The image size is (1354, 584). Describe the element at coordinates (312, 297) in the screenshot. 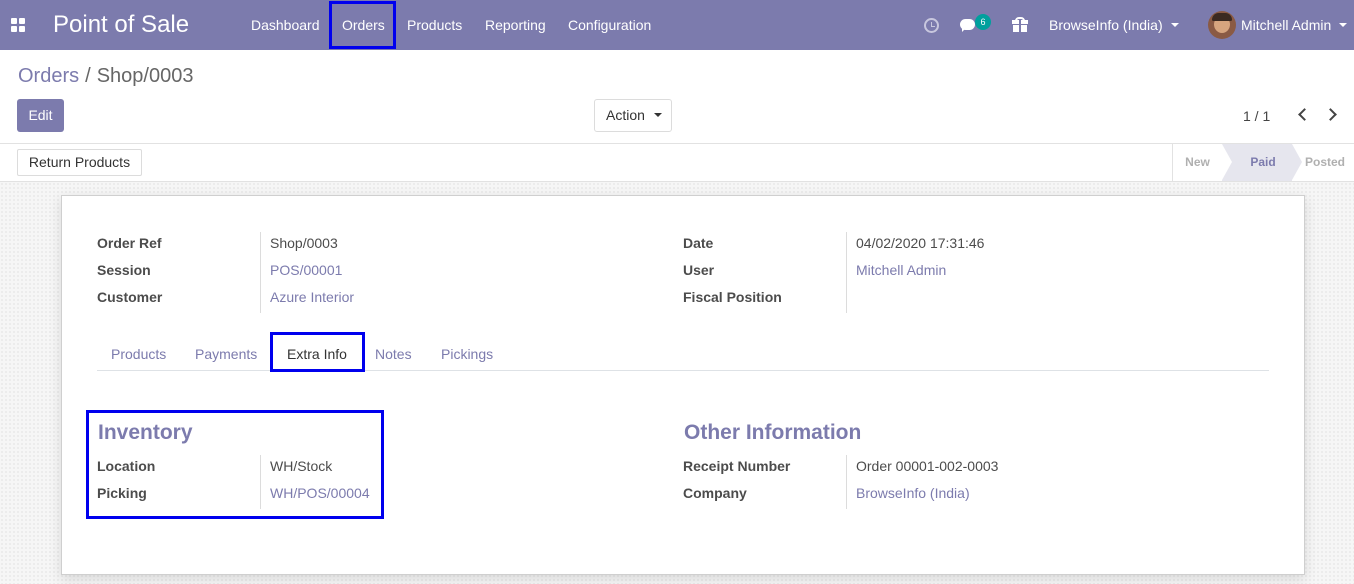

I see `customer-link: Azure Interior` at that location.